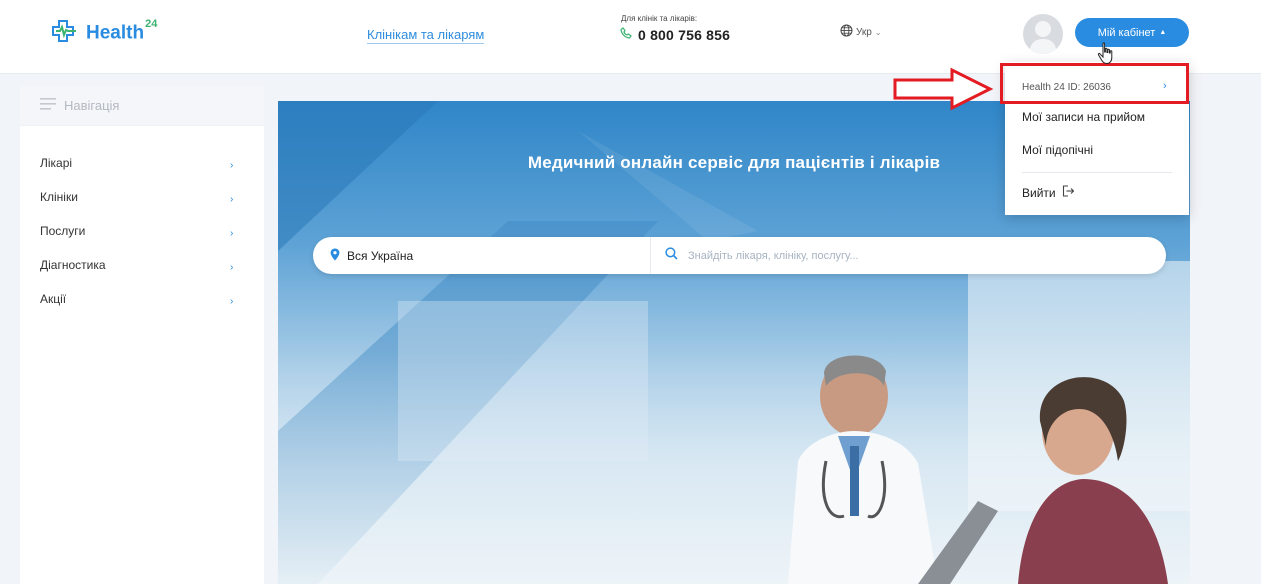  I want to click on phone-icon, so click(626, 35).